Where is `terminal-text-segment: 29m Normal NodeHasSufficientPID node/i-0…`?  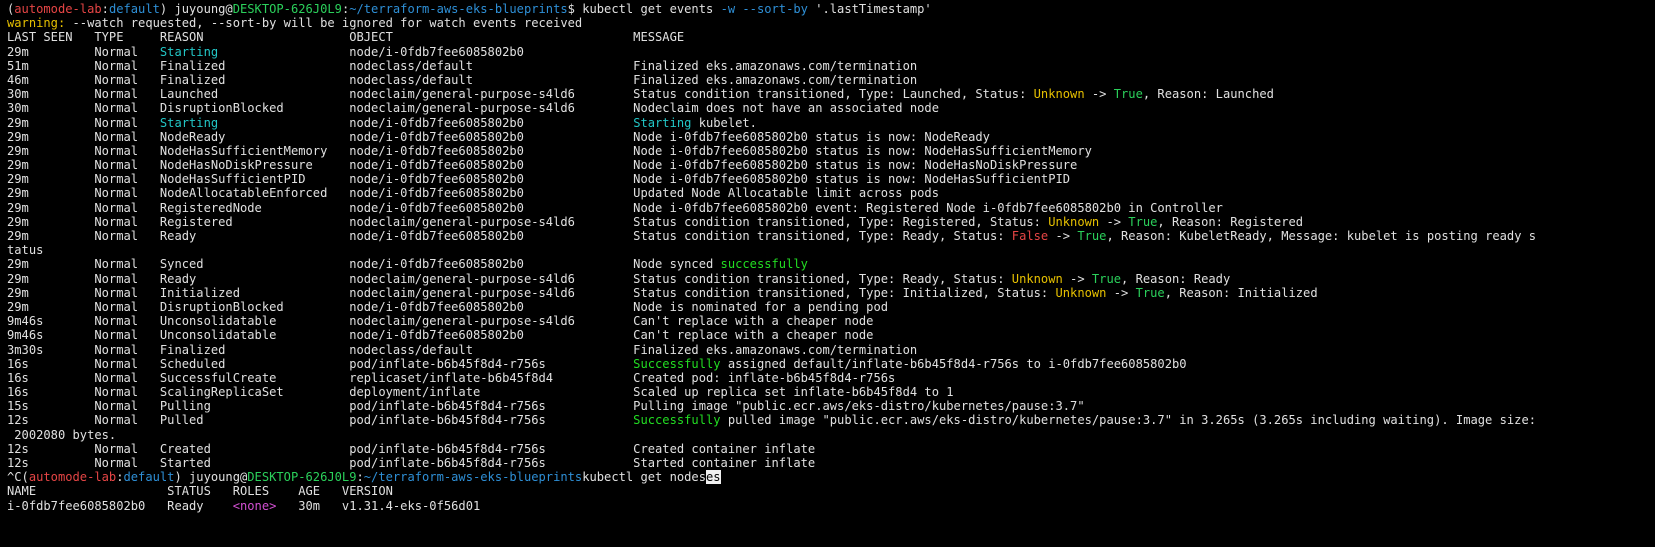 terminal-text-segment: 29m Normal NodeHasSufficientPID node/i-0… is located at coordinates (539, 179).